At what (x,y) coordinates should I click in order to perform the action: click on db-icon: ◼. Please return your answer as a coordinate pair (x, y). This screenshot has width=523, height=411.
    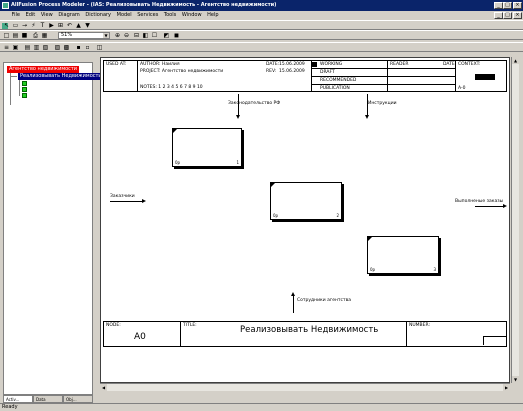
    Looking at the image, I should click on (176, 35).